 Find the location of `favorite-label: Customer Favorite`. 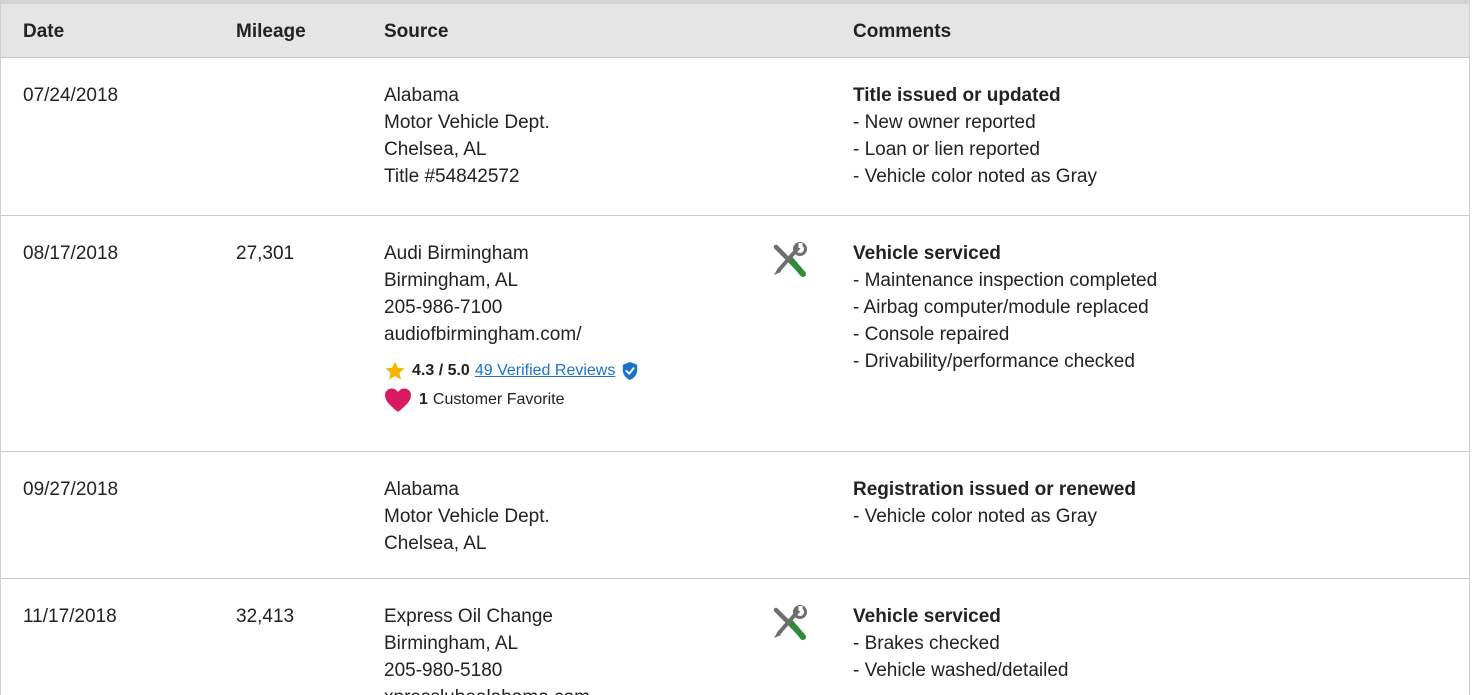

favorite-label: Customer Favorite is located at coordinates (498, 399).